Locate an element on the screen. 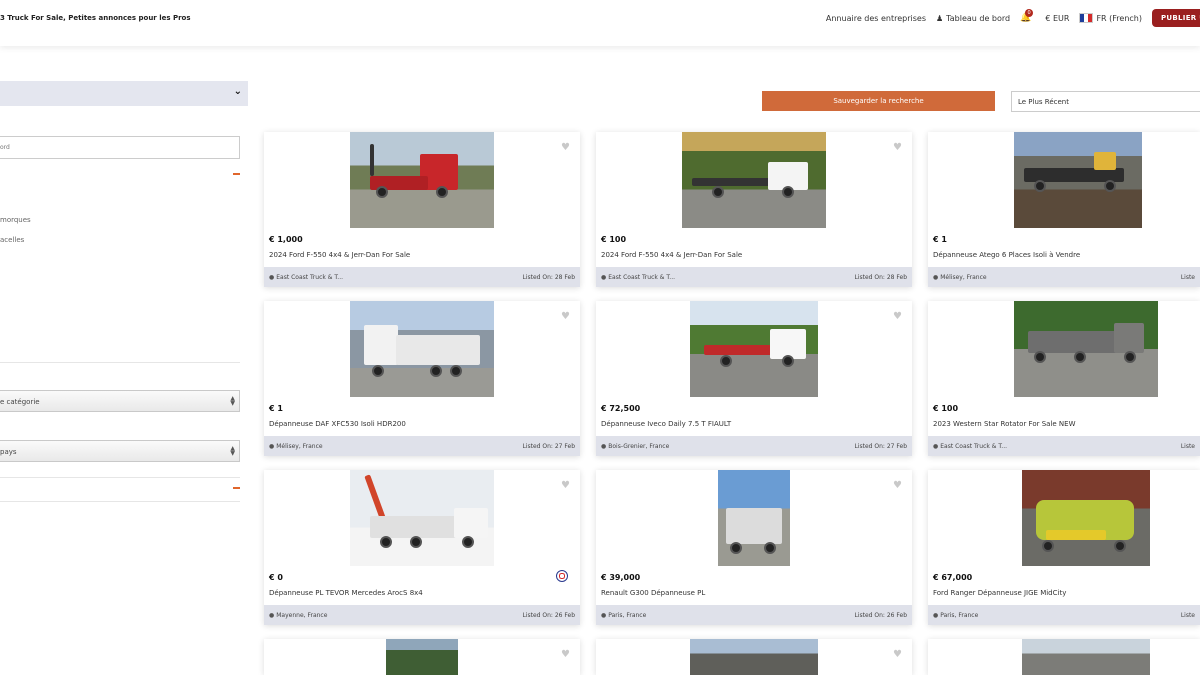  currency-selector: € EUR is located at coordinates (1057, 18).